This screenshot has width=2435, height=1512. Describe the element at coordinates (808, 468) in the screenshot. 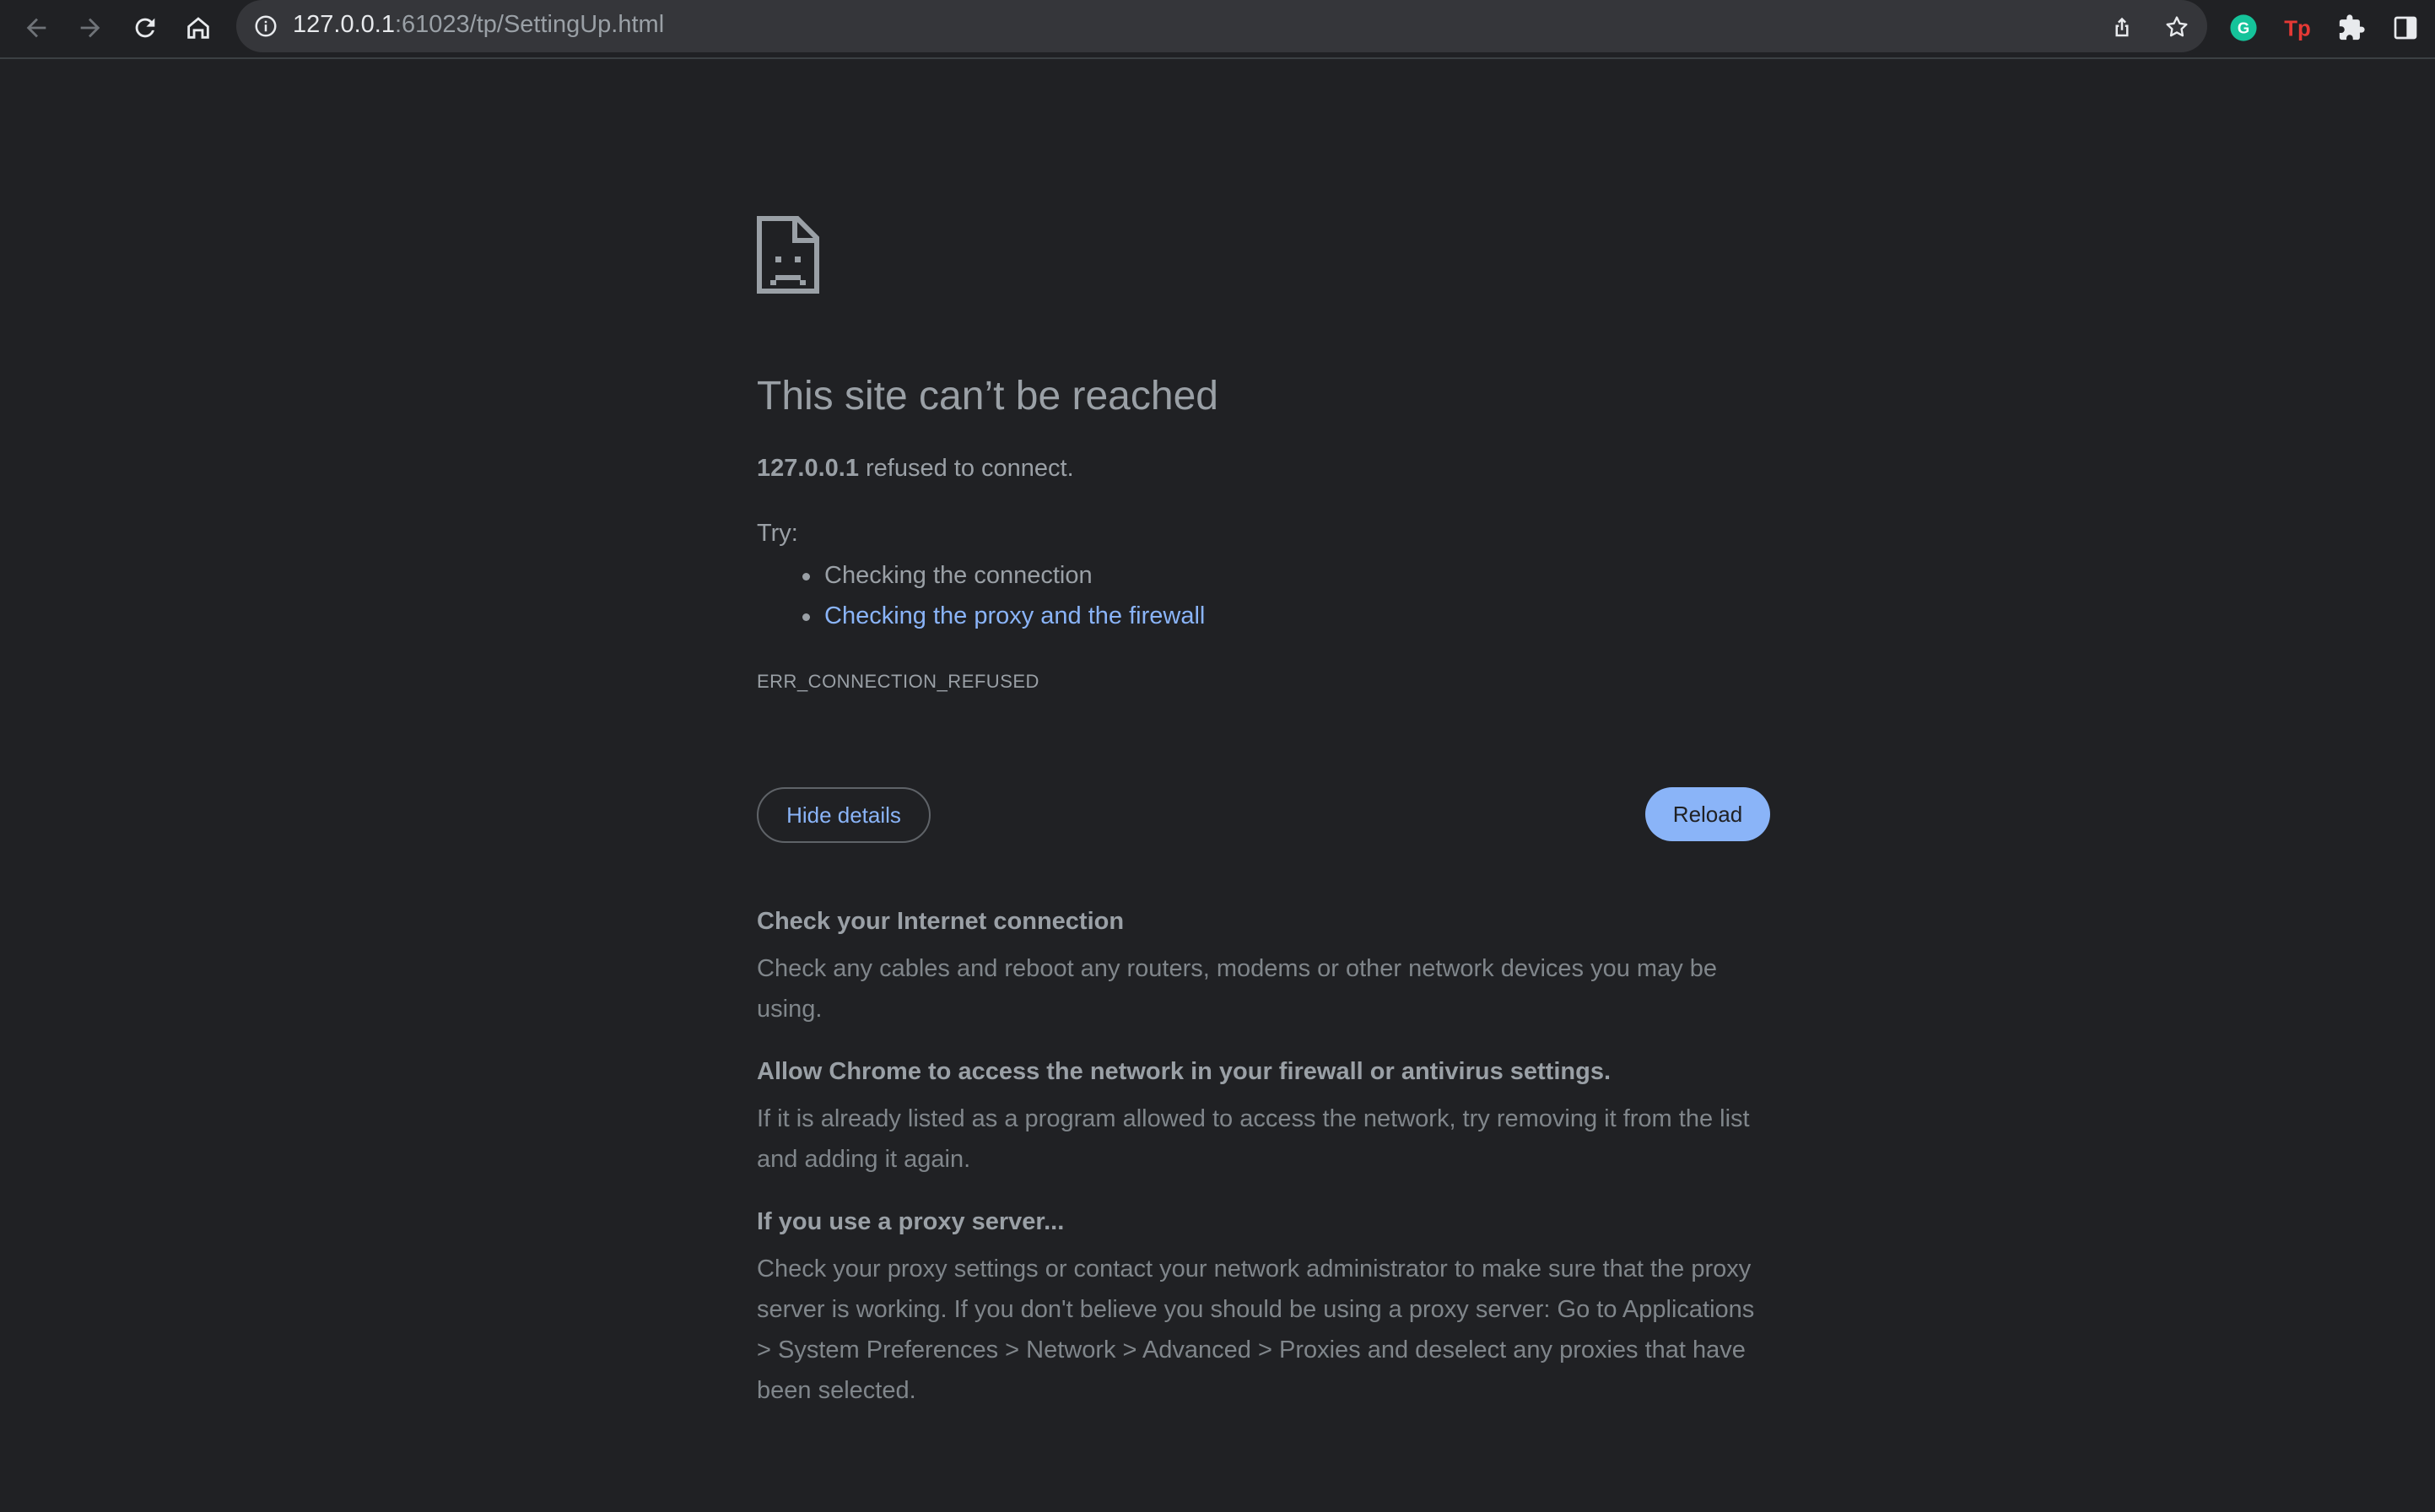

I see `error-host: 127.0.0.1` at that location.